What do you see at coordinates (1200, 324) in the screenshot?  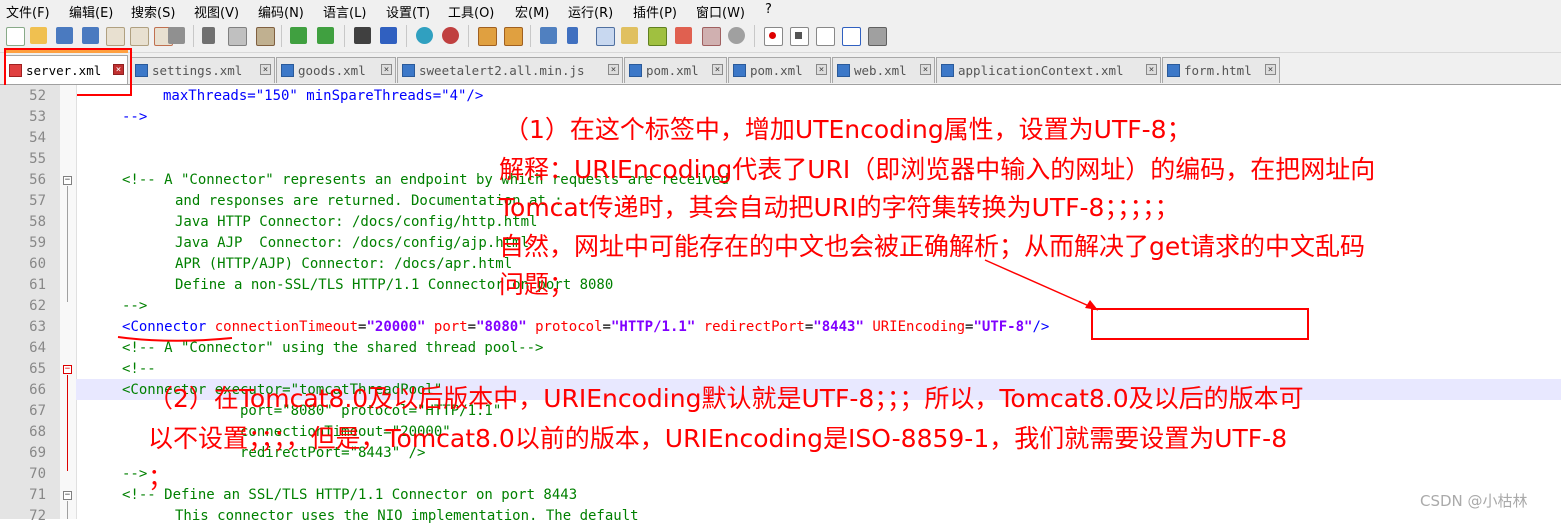 I see `annotation-box-uriencoding` at bounding box center [1200, 324].